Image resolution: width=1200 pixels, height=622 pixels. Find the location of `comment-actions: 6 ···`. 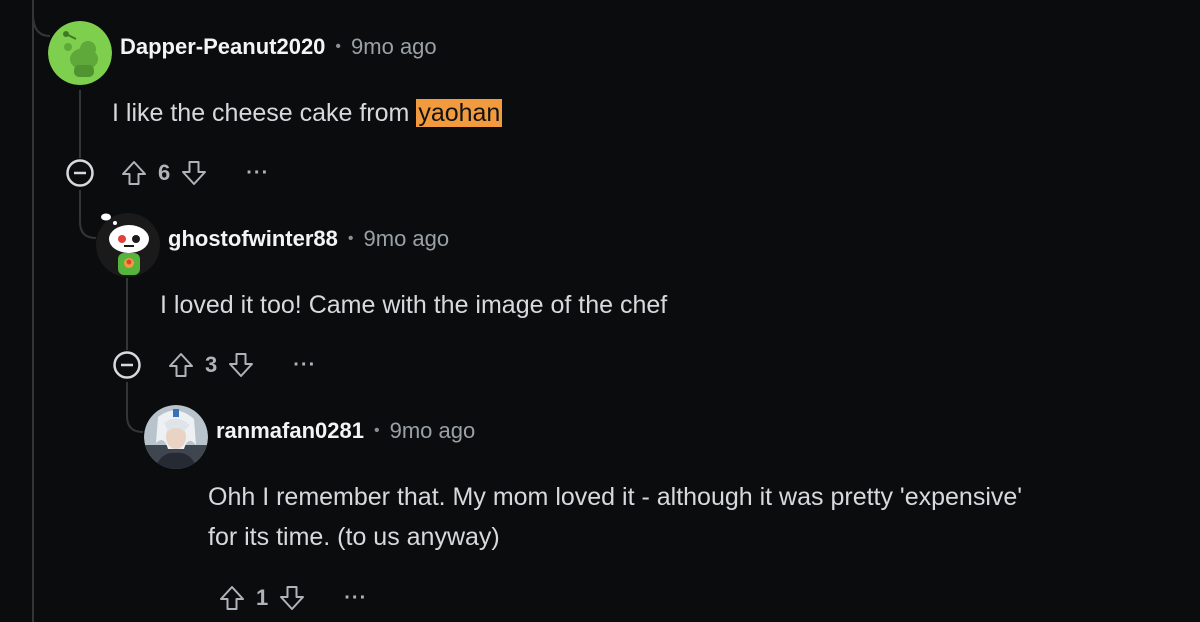

comment-actions: 6 ··· is located at coordinates (166, 173).